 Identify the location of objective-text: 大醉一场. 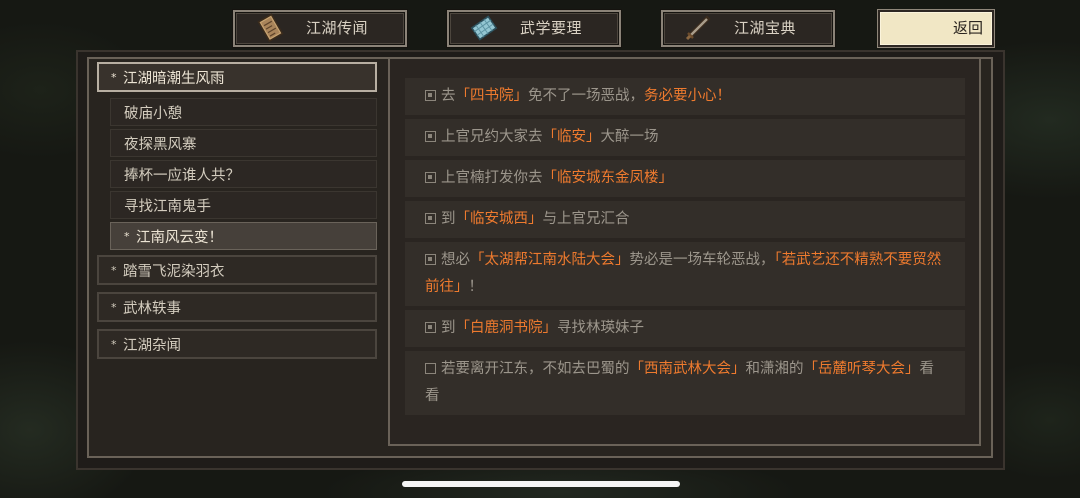
(629, 137).